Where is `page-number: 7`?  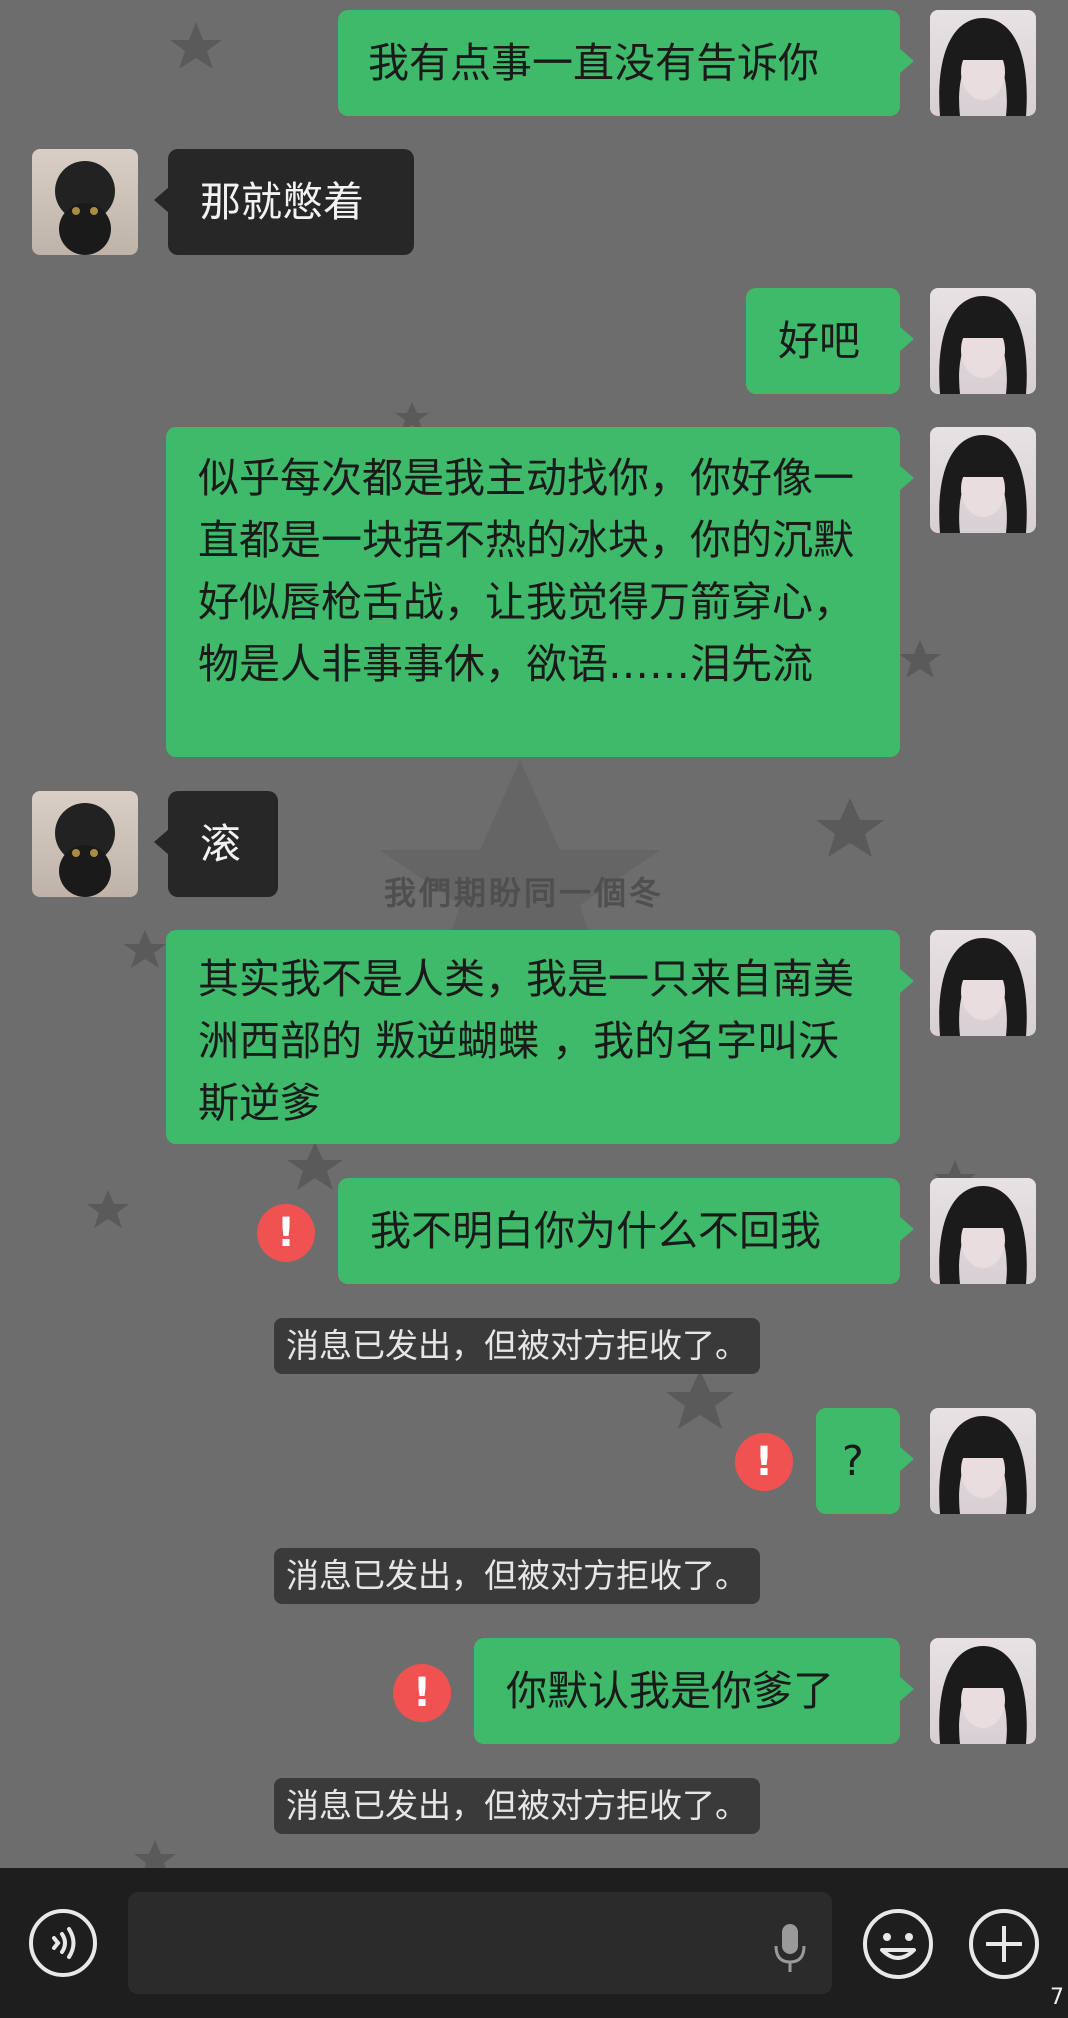 page-number: 7 is located at coordinates (1057, 1997).